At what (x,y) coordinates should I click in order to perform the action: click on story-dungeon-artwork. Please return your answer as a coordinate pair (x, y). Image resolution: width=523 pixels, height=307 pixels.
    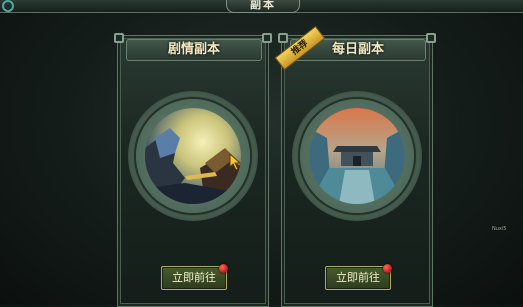
    Looking at the image, I should click on (193, 156).